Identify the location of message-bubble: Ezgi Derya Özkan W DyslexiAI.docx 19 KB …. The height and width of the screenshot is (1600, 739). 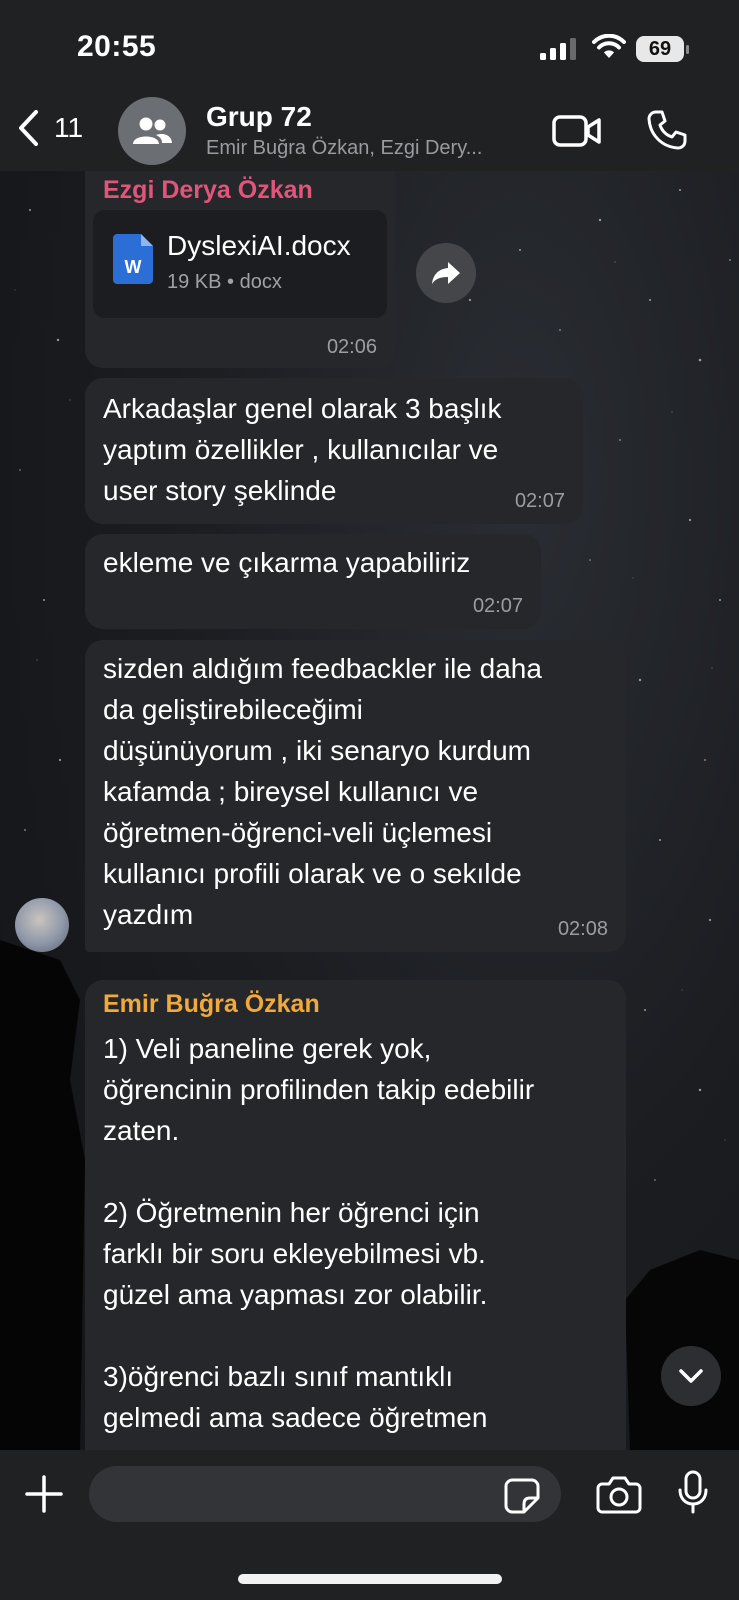
(240, 269).